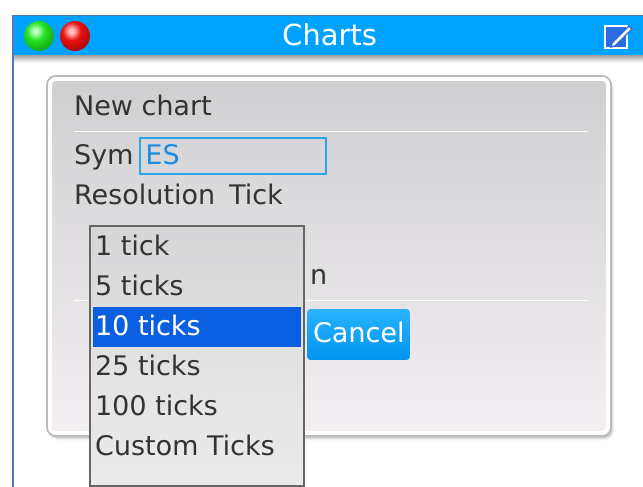 The width and height of the screenshot is (643, 487). I want to click on field-label: Resolution, so click(145, 196).